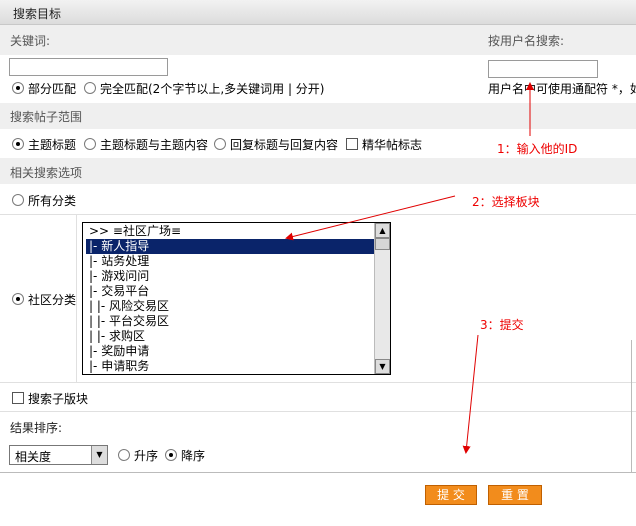 The height and width of the screenshot is (526, 636). Describe the element at coordinates (370, 218) in the screenshot. I see `arrow-to-forum` at that location.